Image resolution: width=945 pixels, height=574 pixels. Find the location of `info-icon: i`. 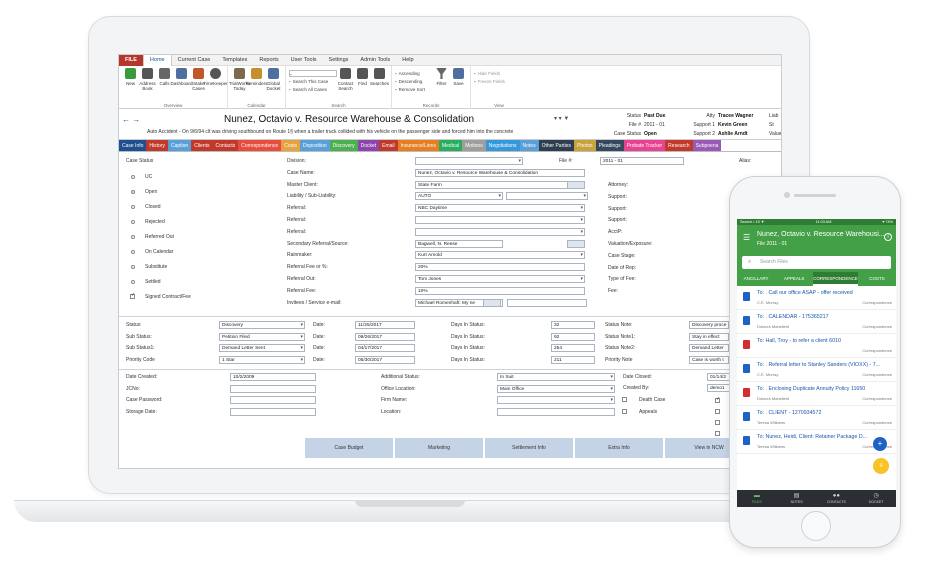

info-icon: i is located at coordinates (888, 237).